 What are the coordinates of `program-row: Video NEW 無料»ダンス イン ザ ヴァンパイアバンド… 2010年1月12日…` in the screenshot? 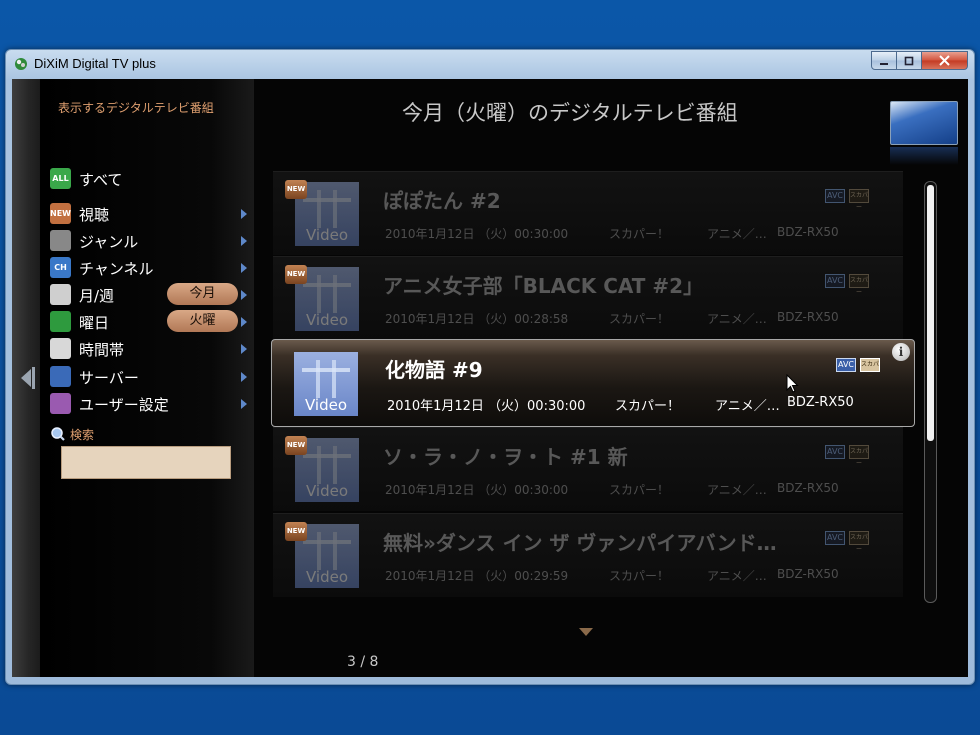 It's located at (588, 555).